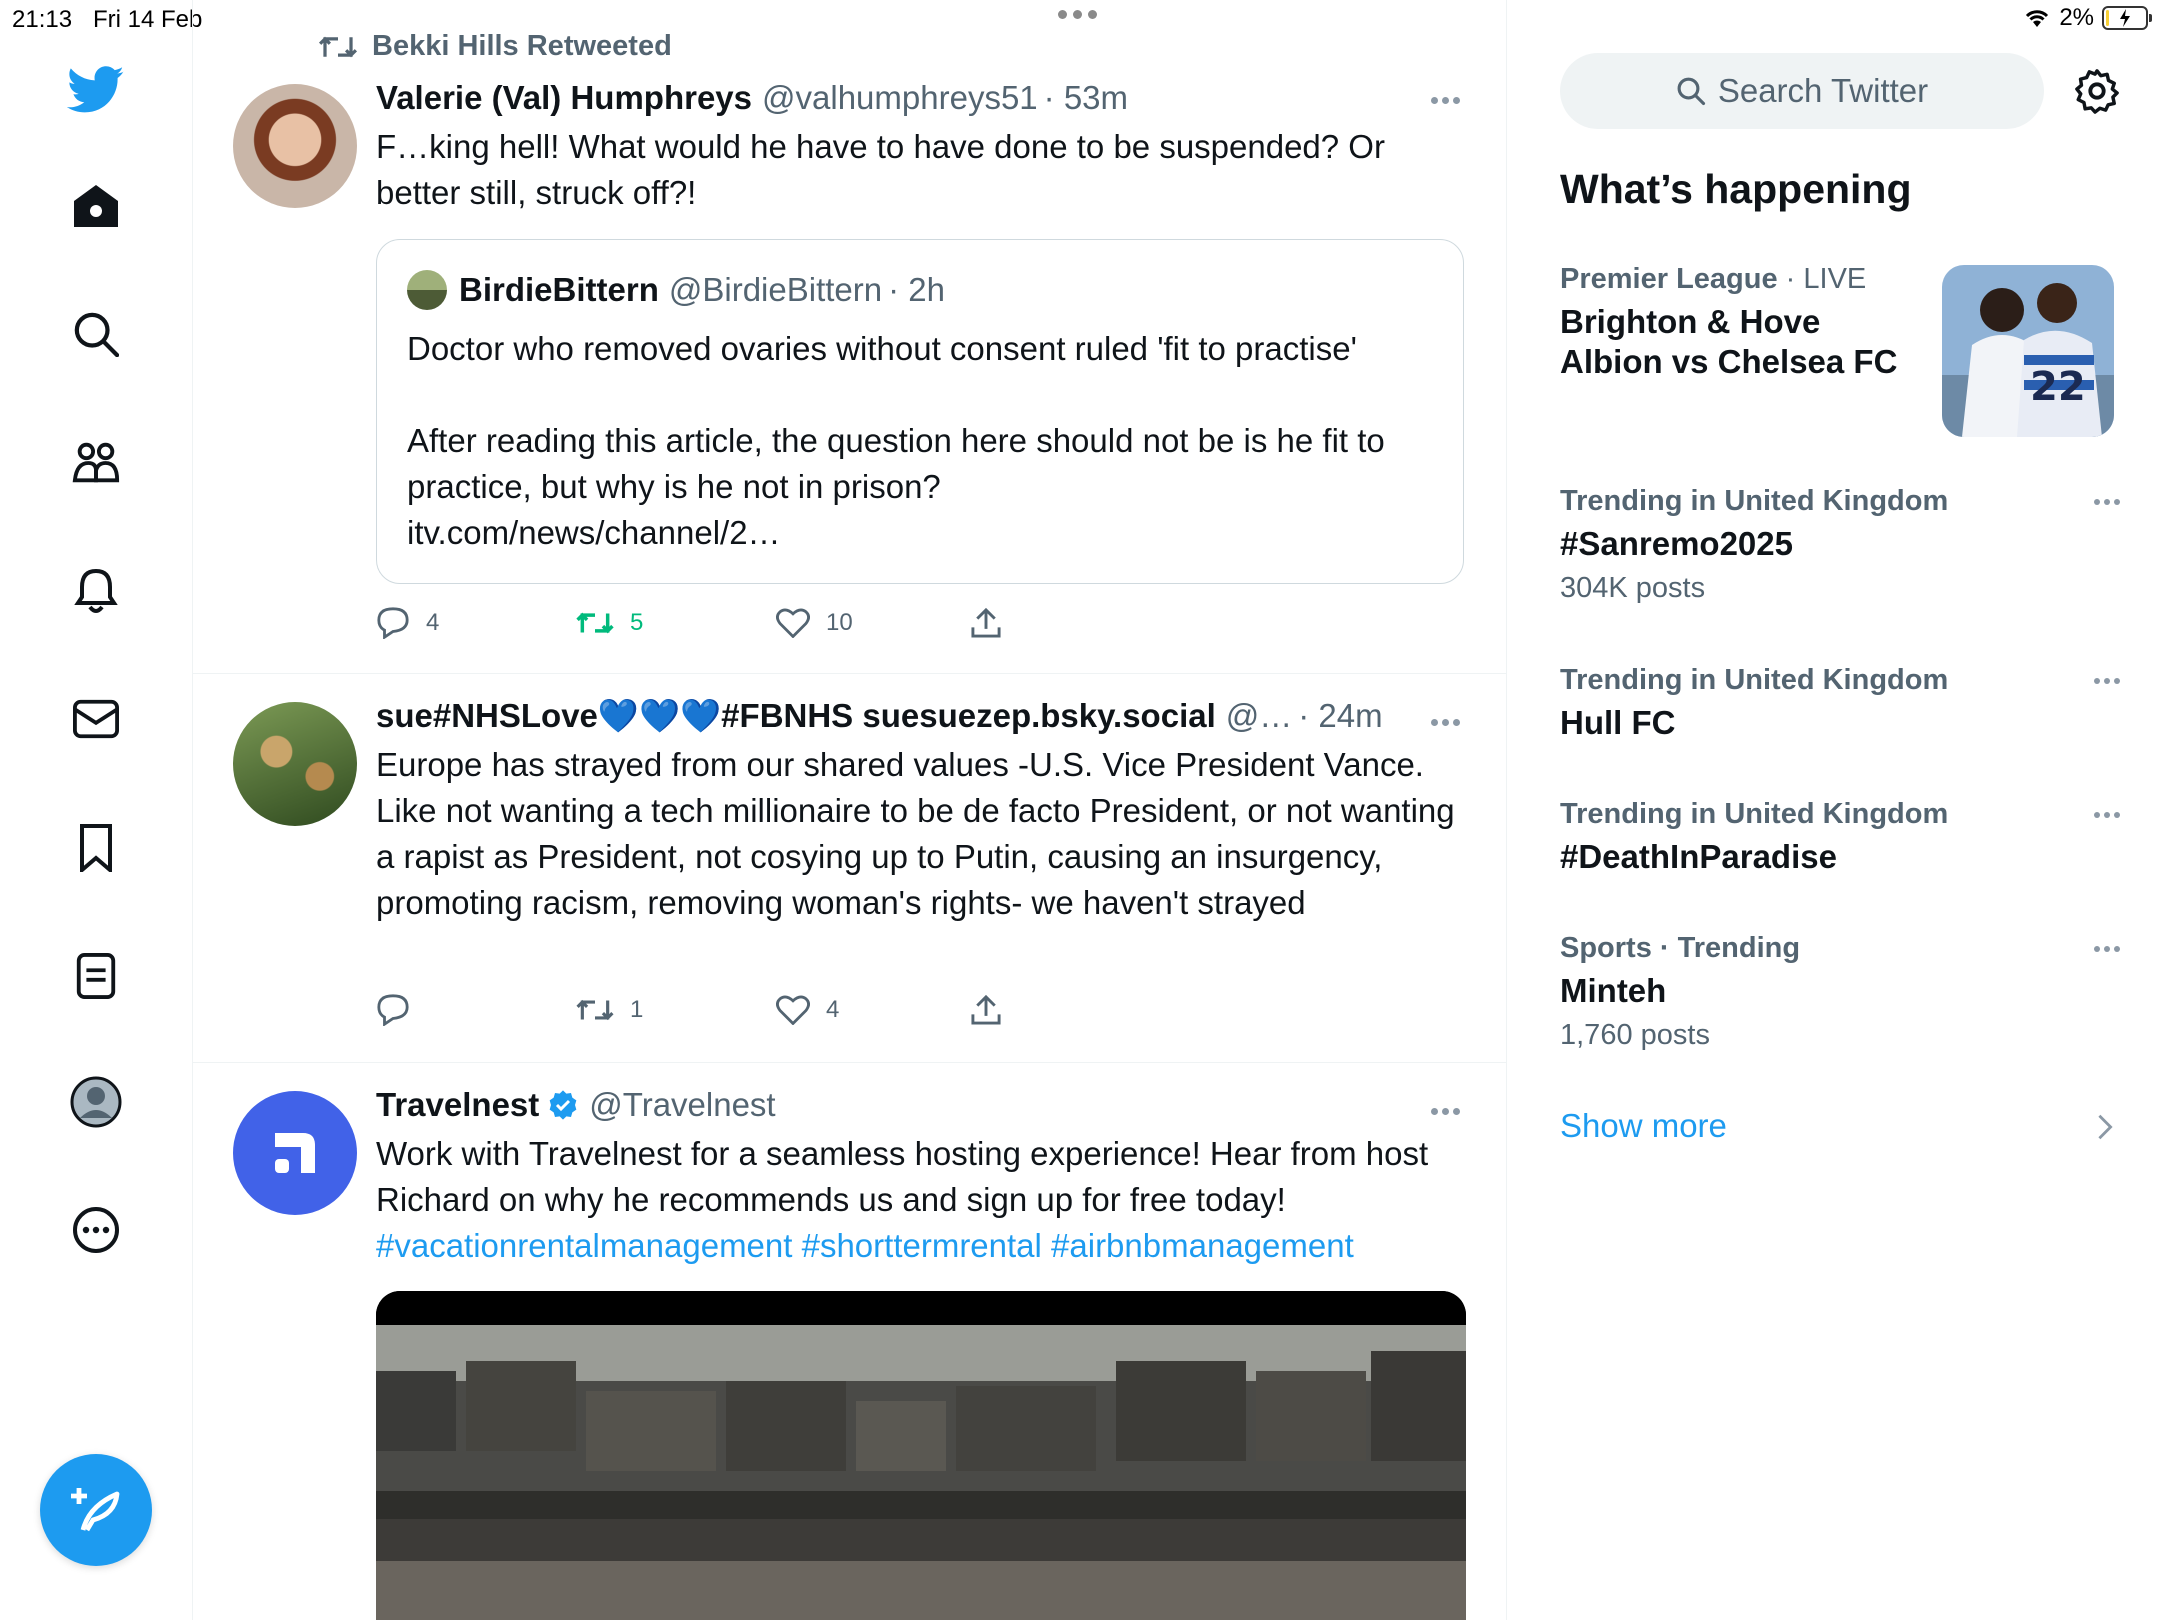 The image size is (2160, 1620). I want to click on lists-icon, so click(96, 976).